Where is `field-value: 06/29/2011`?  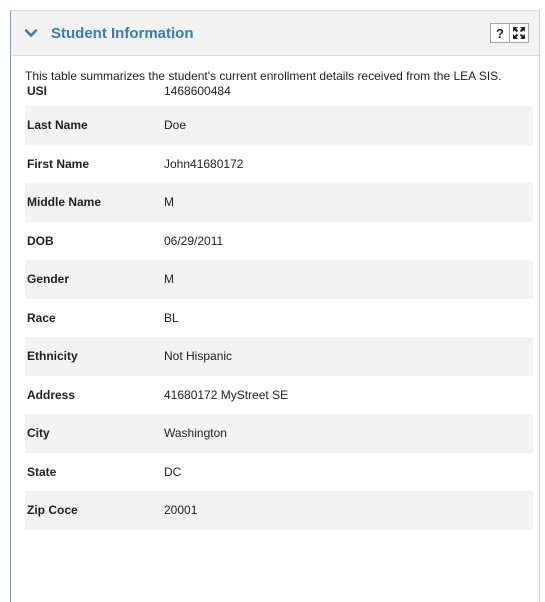 field-value: 06/29/2011 is located at coordinates (194, 240).